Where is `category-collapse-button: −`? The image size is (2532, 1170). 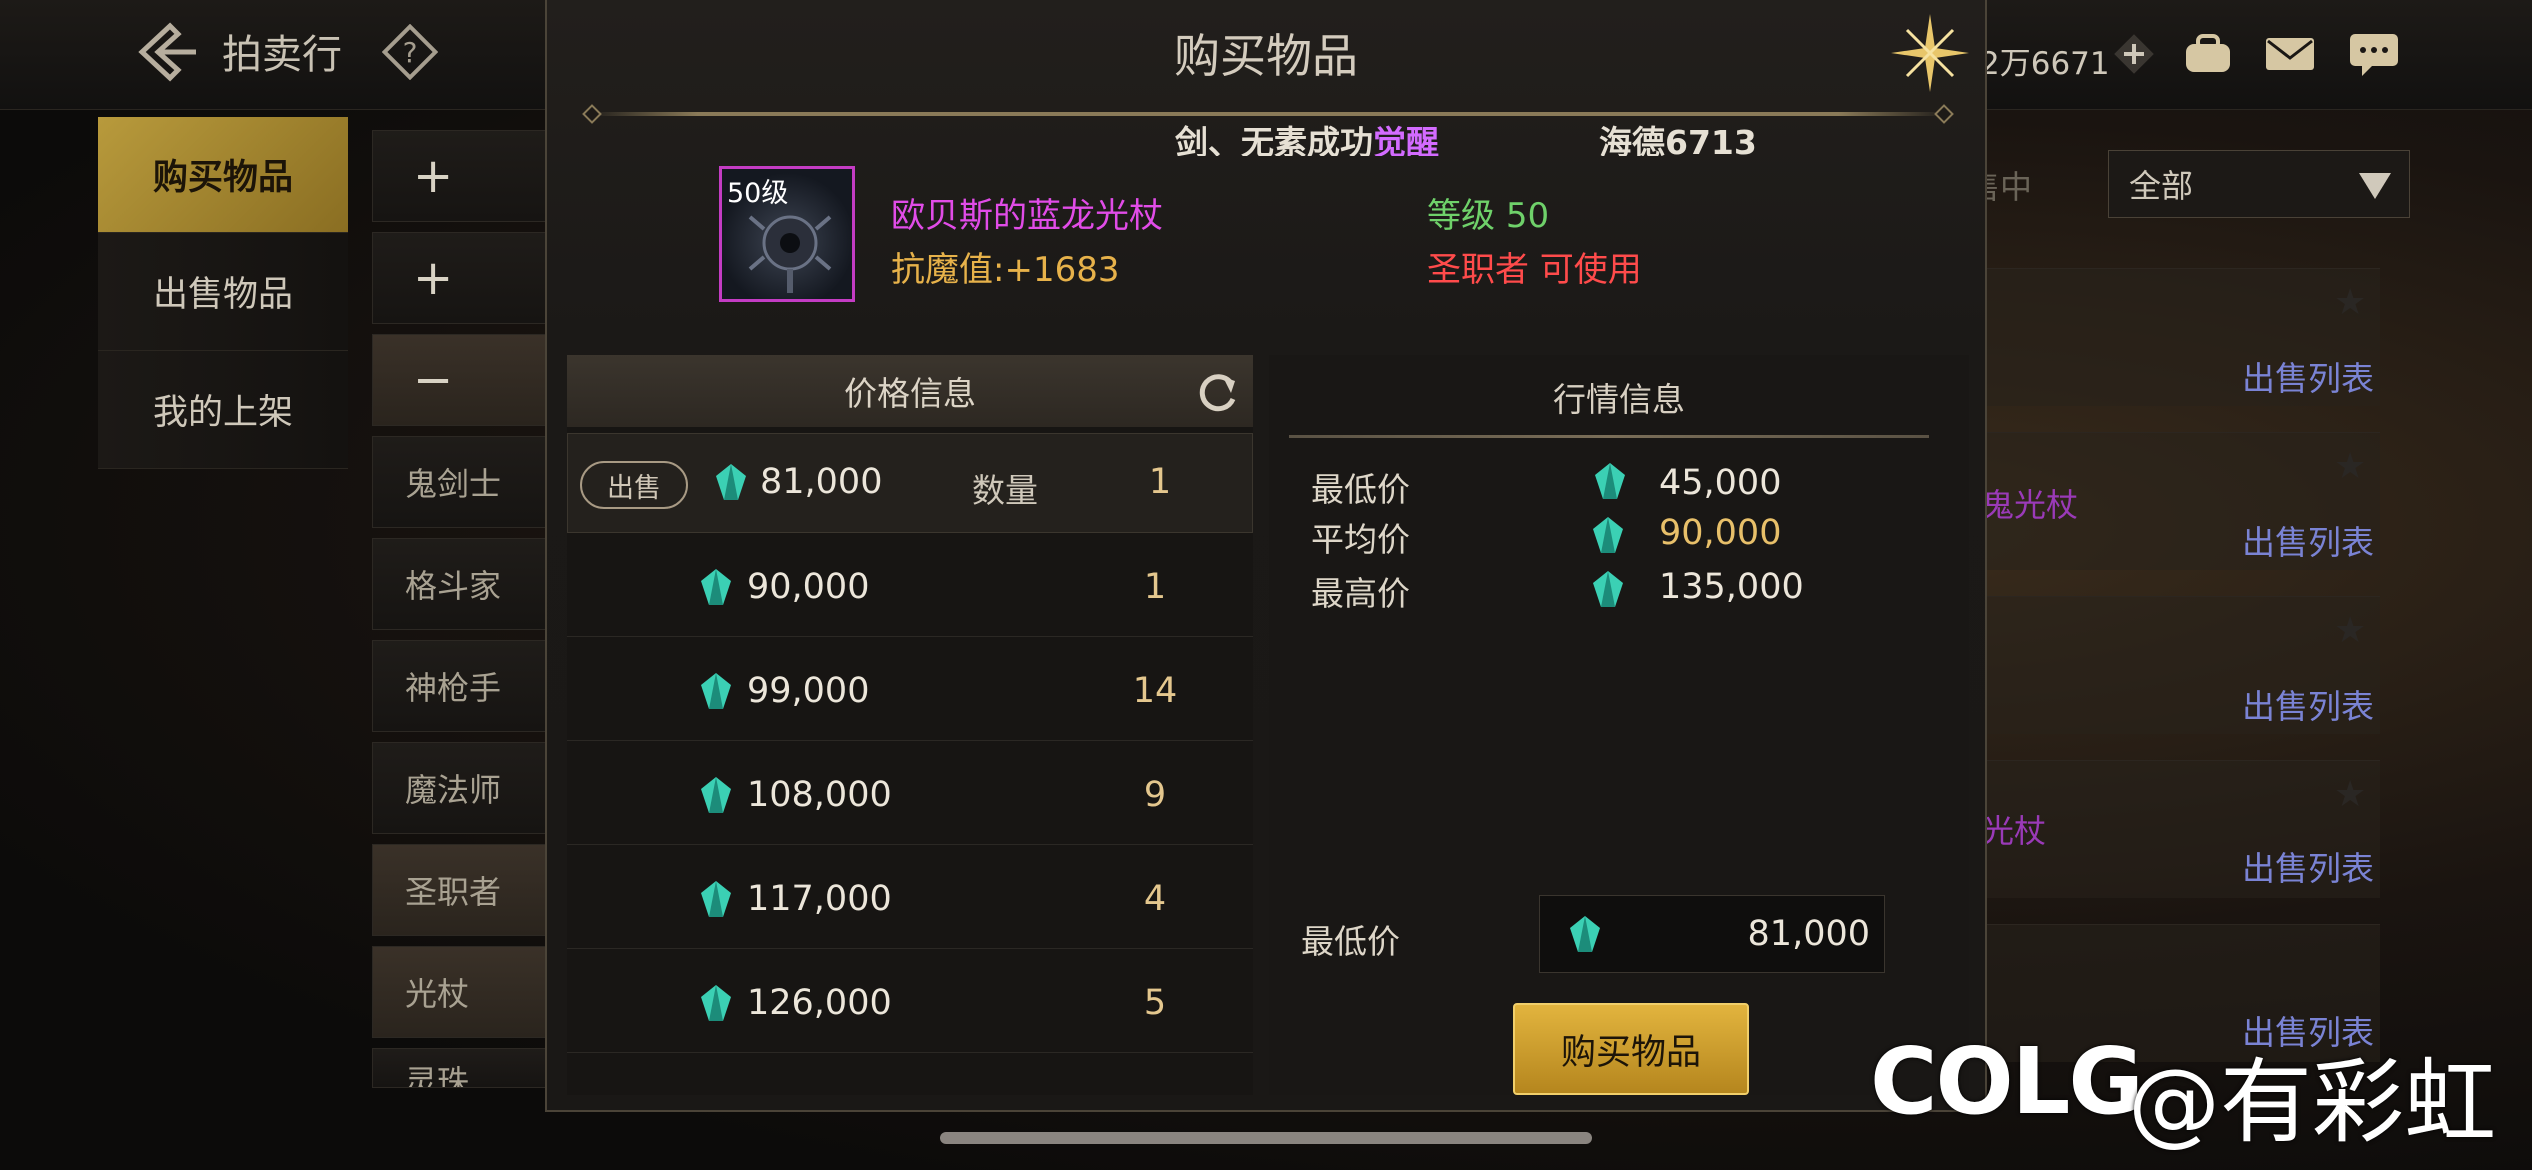 category-collapse-button: − is located at coordinates (459, 380).